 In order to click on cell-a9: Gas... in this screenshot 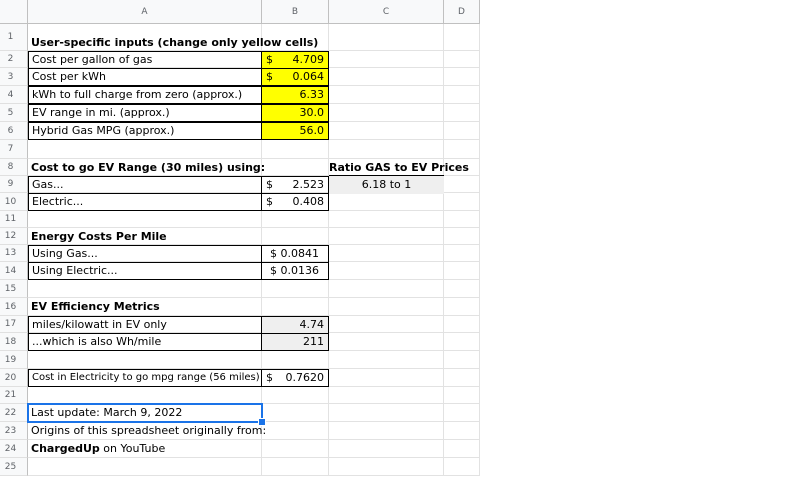, I will do `click(145, 185)`.